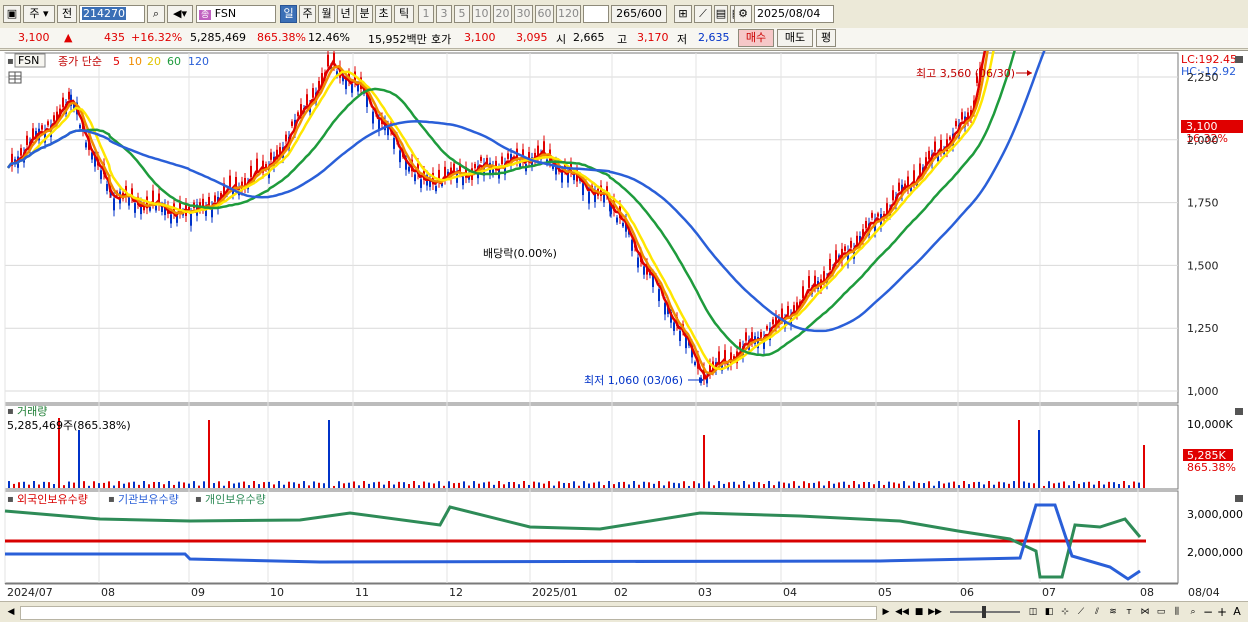  I want to click on period-minute-button: 분, so click(364, 14).